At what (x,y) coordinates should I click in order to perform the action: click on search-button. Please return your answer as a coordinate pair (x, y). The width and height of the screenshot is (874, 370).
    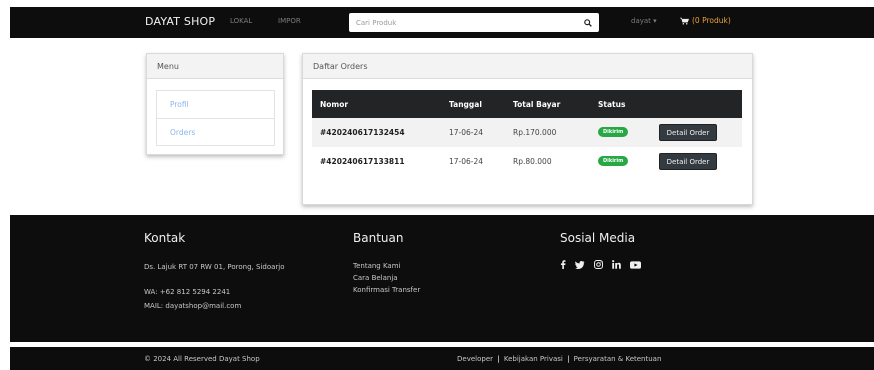
    Looking at the image, I should click on (588, 22).